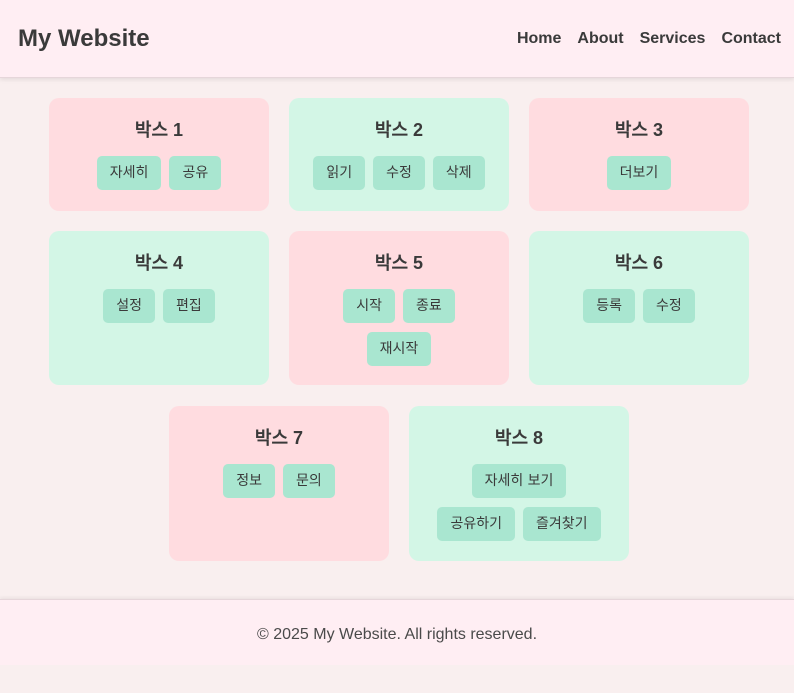 The height and width of the screenshot is (693, 794). Describe the element at coordinates (399, 327) in the screenshot. I see `box-actions: 시작 종료 재시작` at that location.